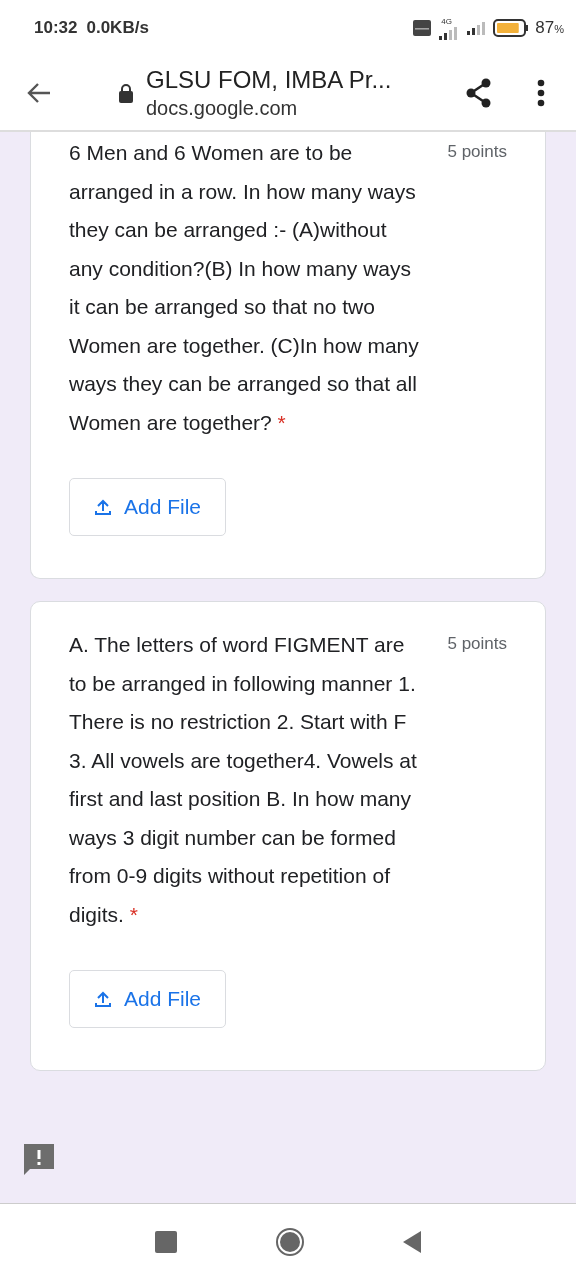 This screenshot has height=1280, width=576. Describe the element at coordinates (541, 93) in the screenshot. I see `more-options-icon` at that location.